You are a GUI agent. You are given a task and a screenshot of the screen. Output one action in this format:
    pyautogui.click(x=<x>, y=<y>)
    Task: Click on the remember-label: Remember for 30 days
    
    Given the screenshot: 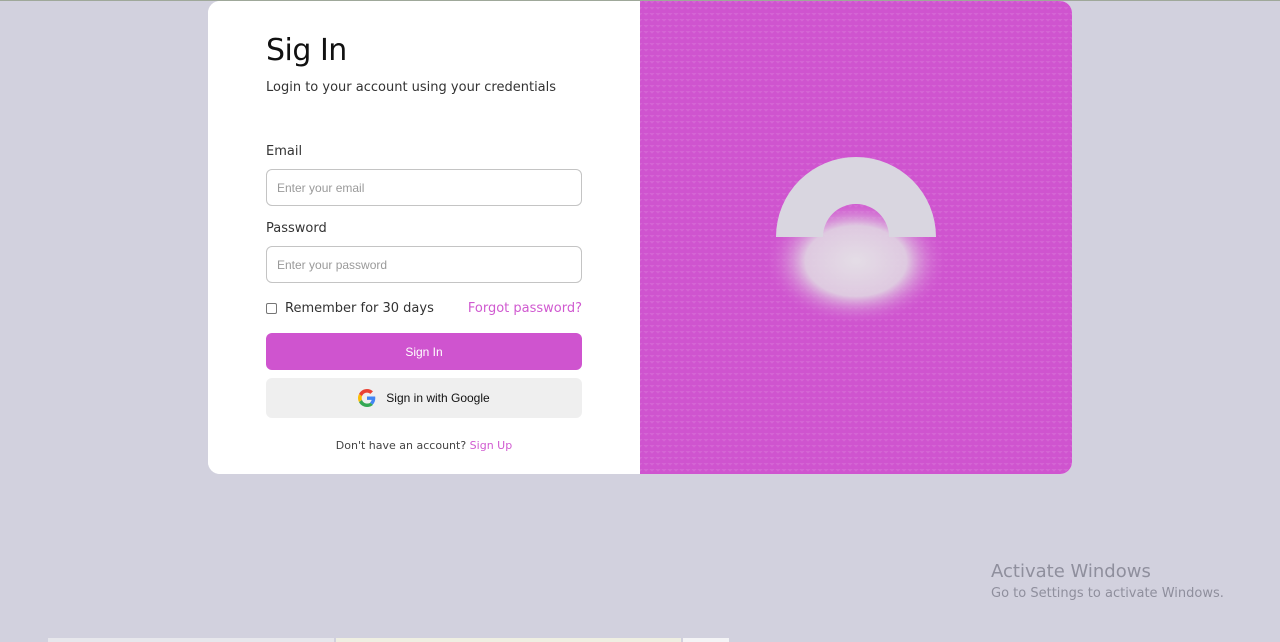 What is the action you would take?
    pyautogui.click(x=359, y=308)
    